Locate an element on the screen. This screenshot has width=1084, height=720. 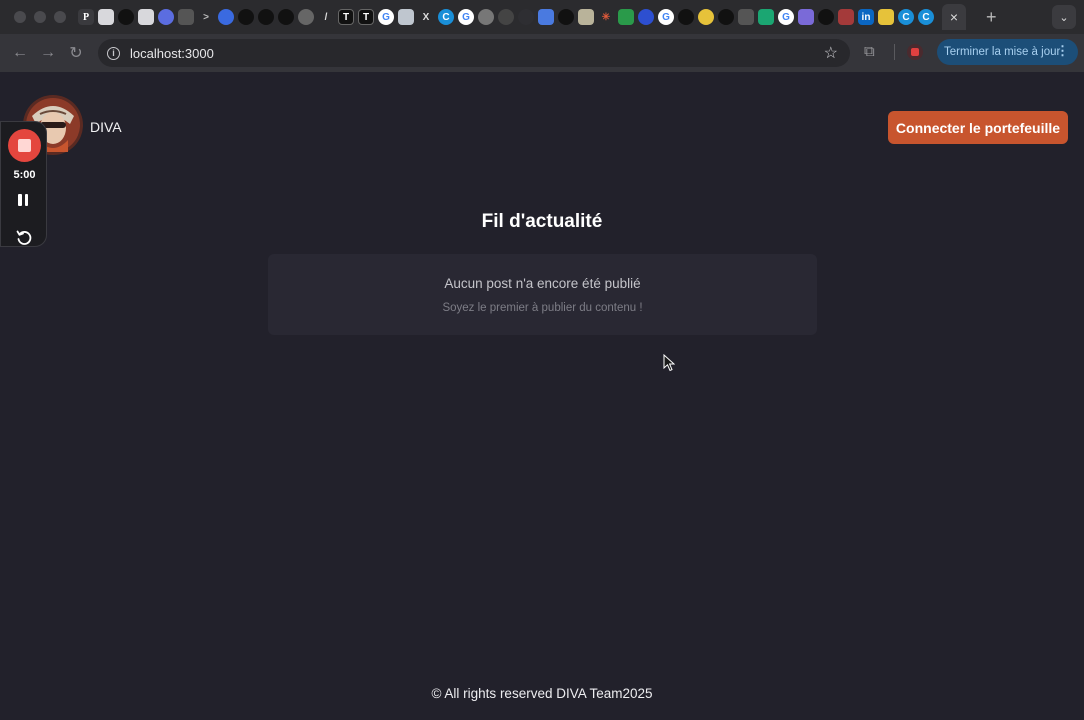
tab-favicon-icon: P is located at coordinates (86, 17).